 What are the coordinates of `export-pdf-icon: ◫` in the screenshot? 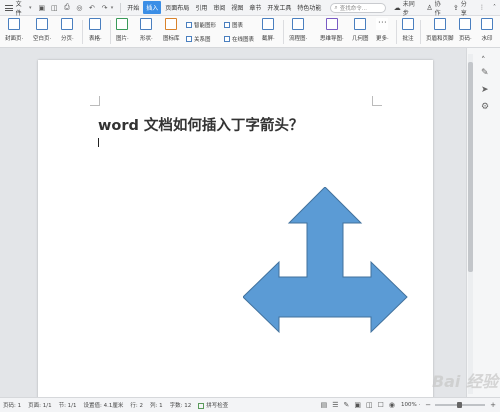 It's located at (54, 7).